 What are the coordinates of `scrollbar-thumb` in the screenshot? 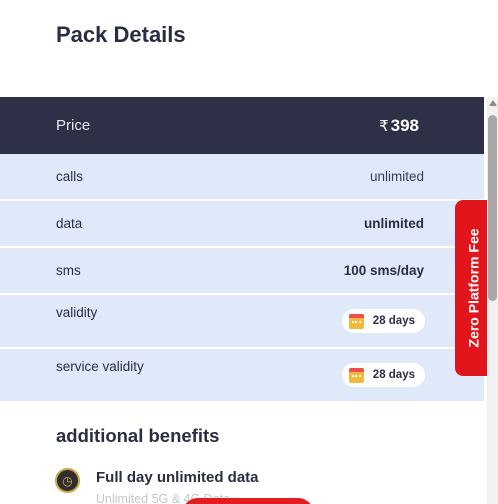 It's located at (492, 208).